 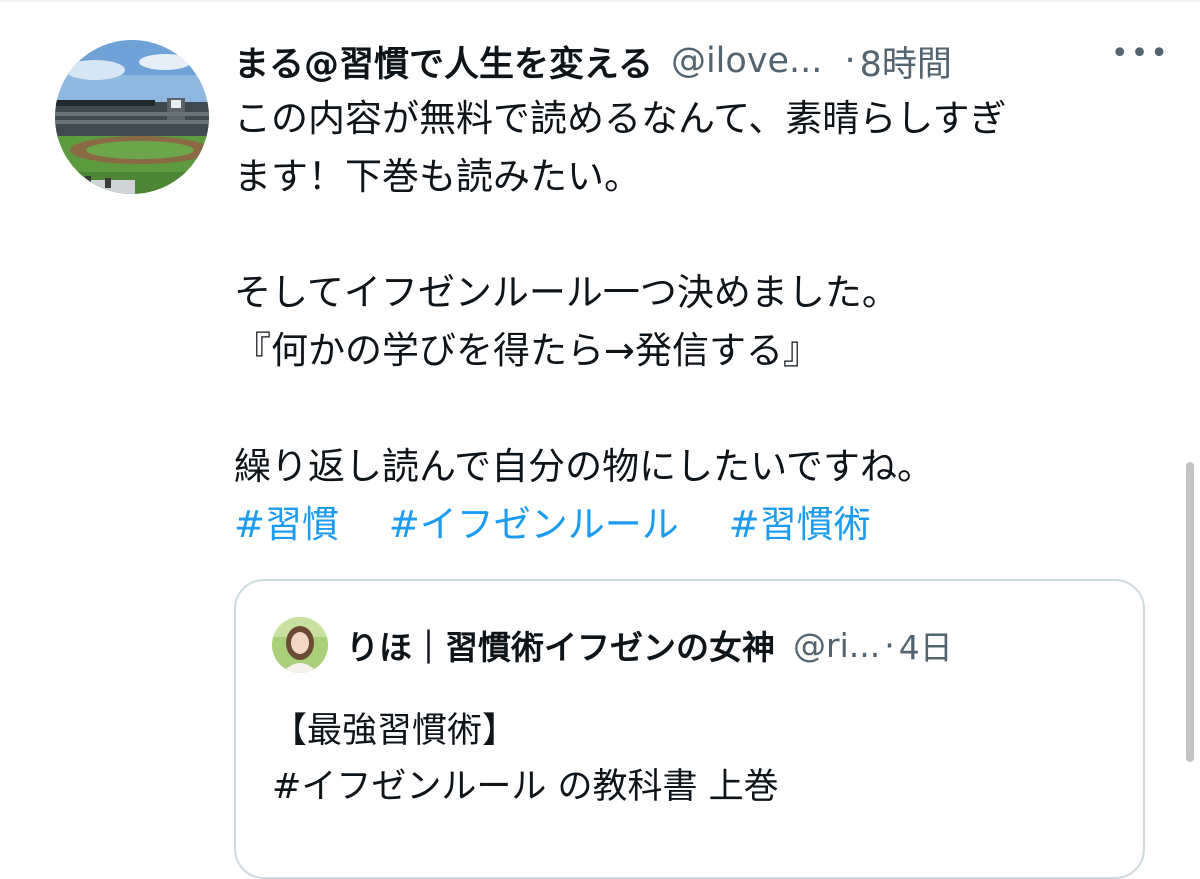 I want to click on display-name: まる@習慣で人生を変える, so click(x=443, y=61).